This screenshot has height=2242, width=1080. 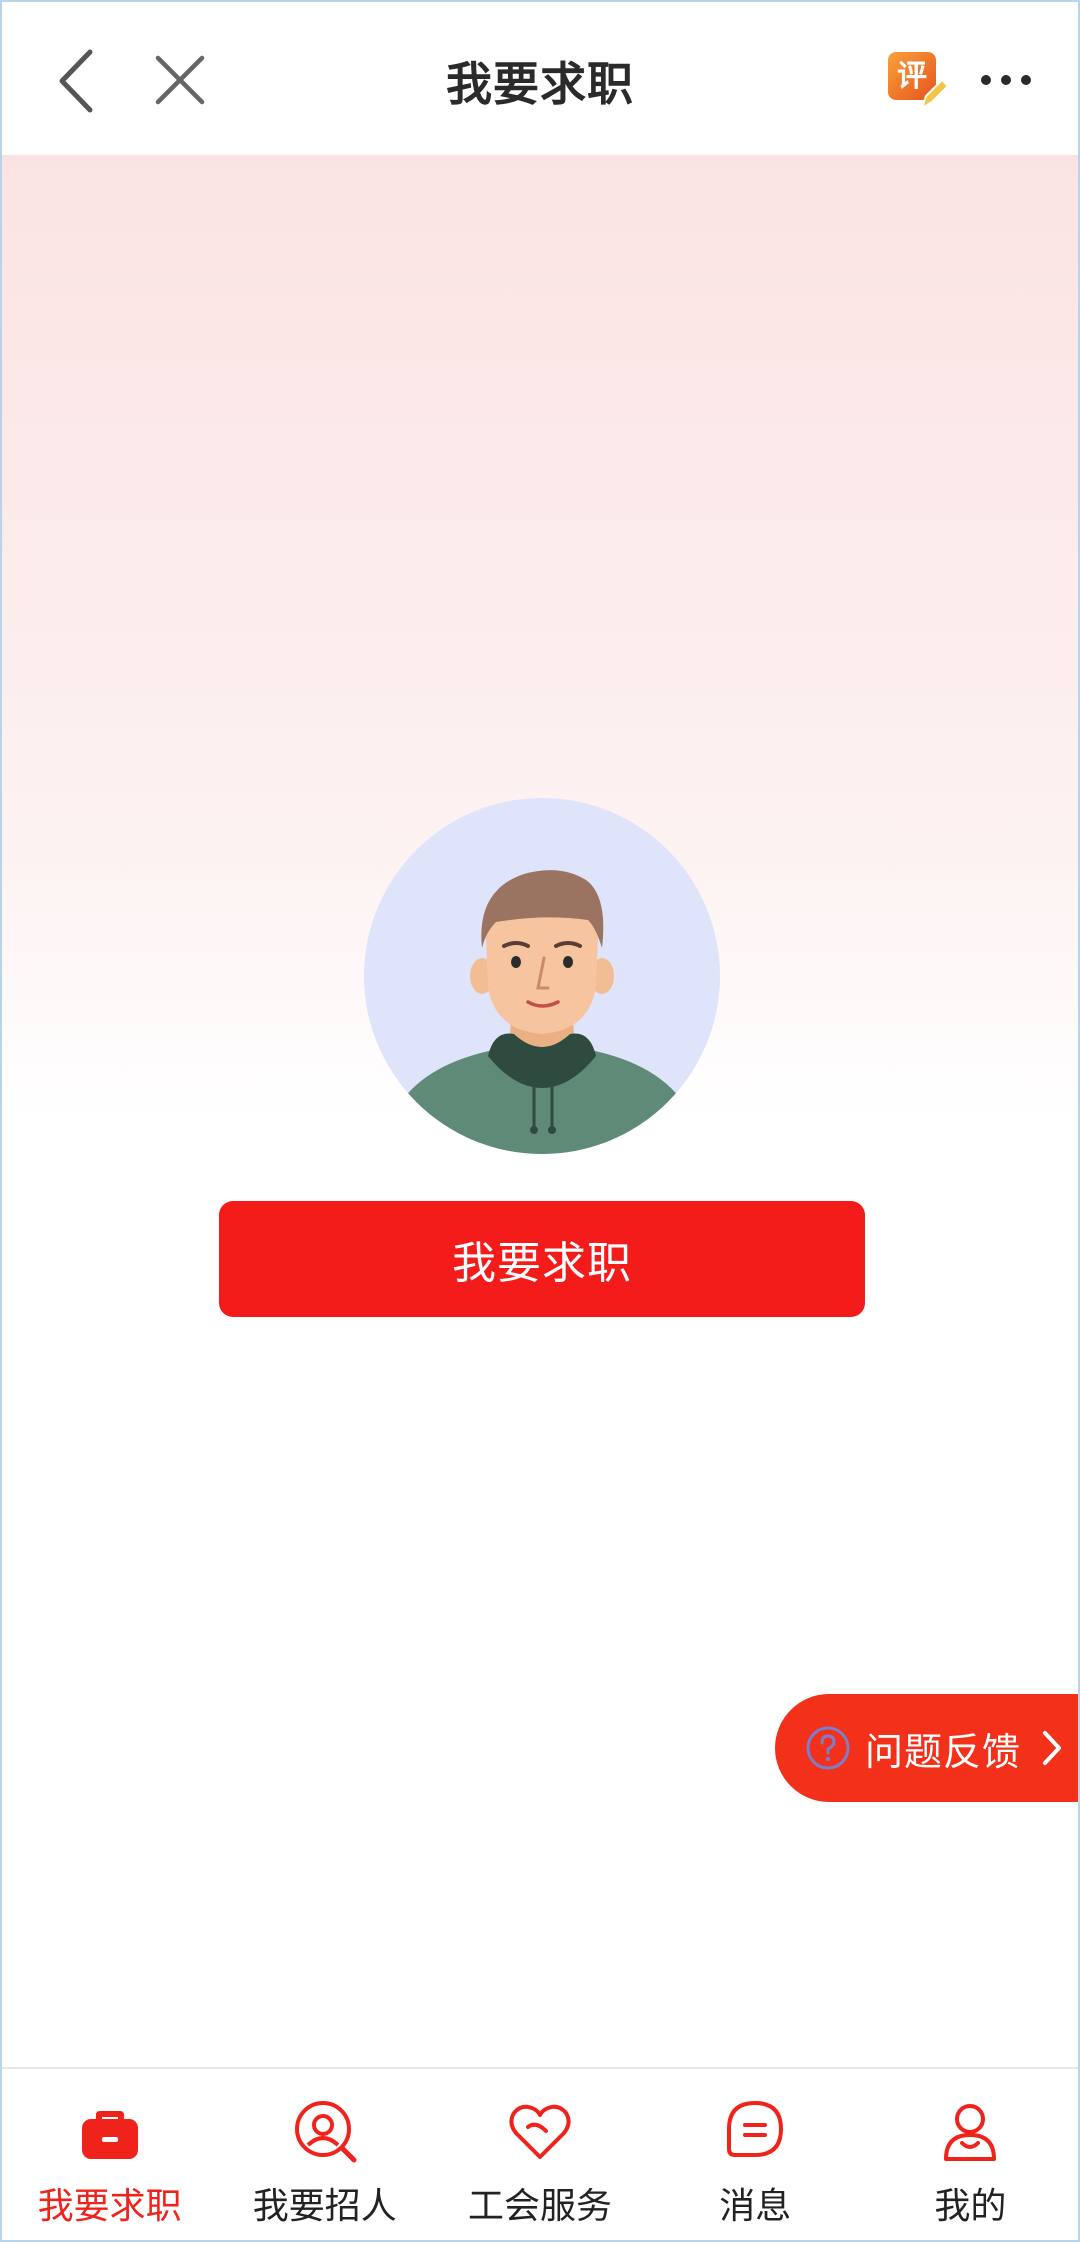 I want to click on chevron-right-icon, so click(x=1052, y=1748).